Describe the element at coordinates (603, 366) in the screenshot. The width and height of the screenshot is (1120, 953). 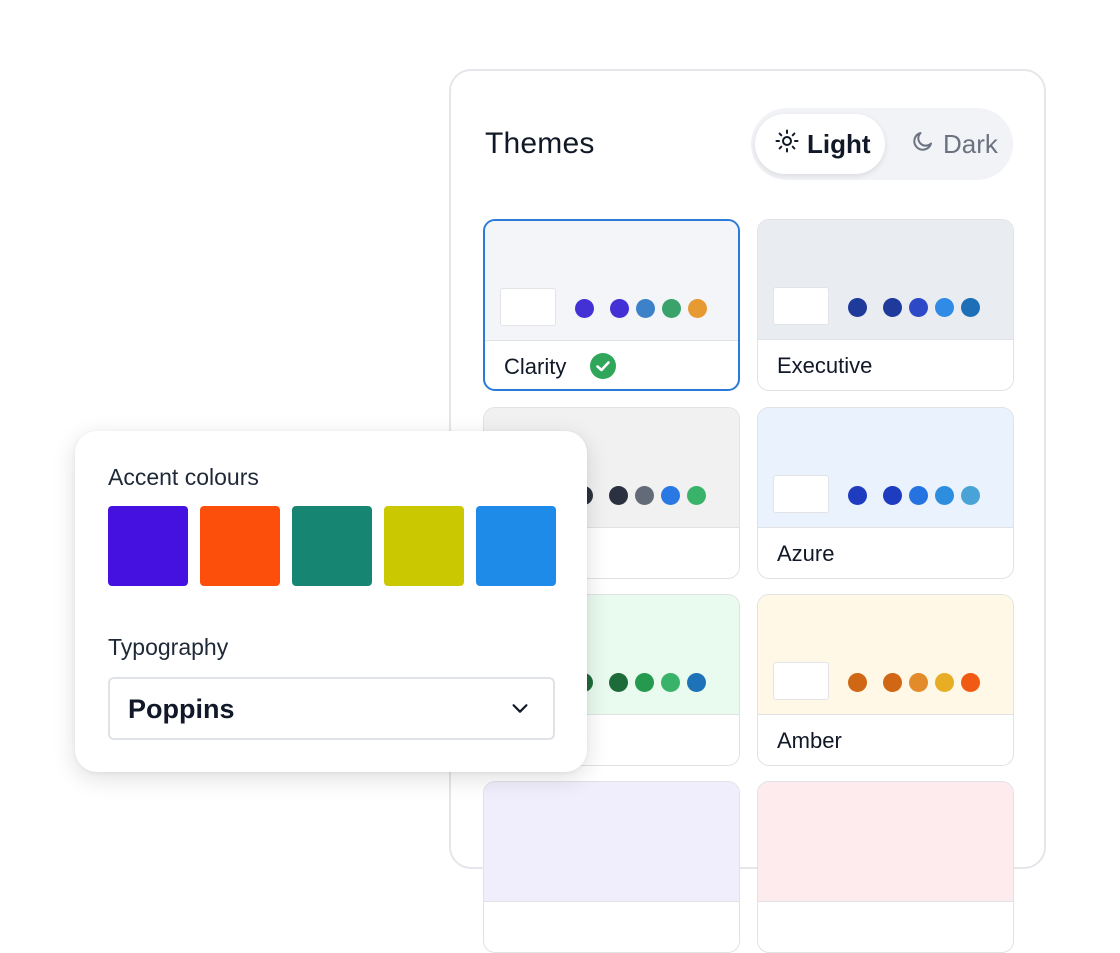
I see `check-icon` at that location.